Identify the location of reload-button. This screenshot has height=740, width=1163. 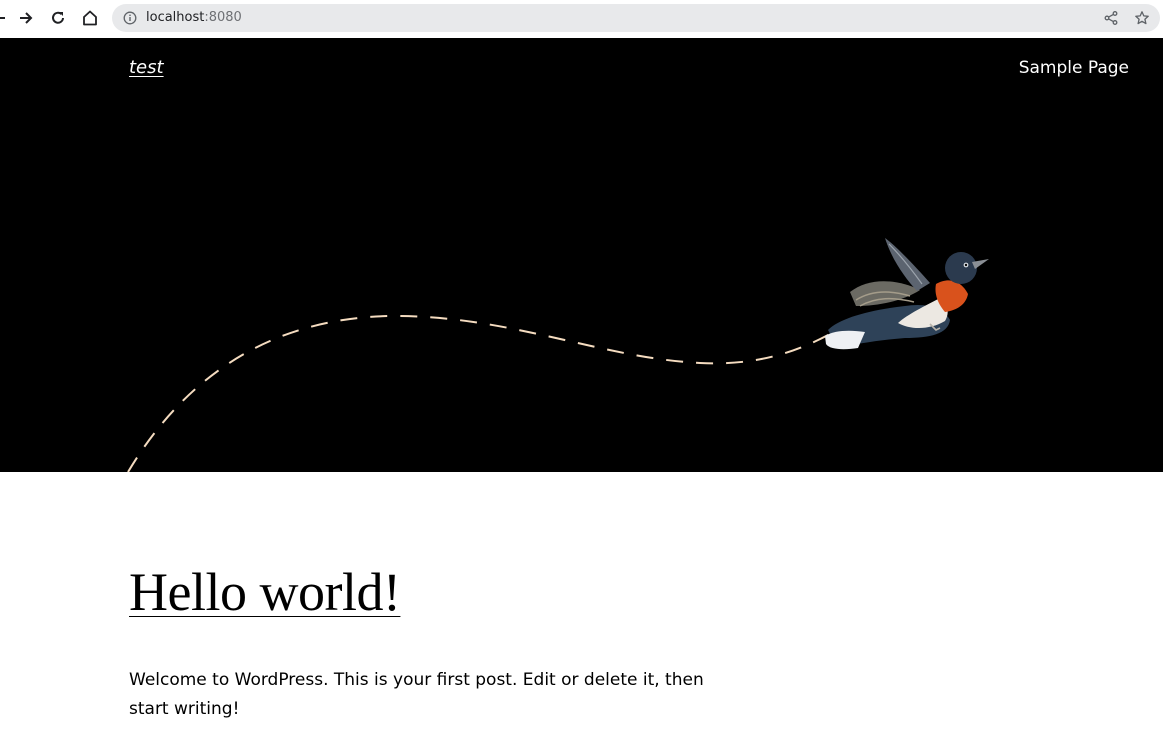
(58, 18).